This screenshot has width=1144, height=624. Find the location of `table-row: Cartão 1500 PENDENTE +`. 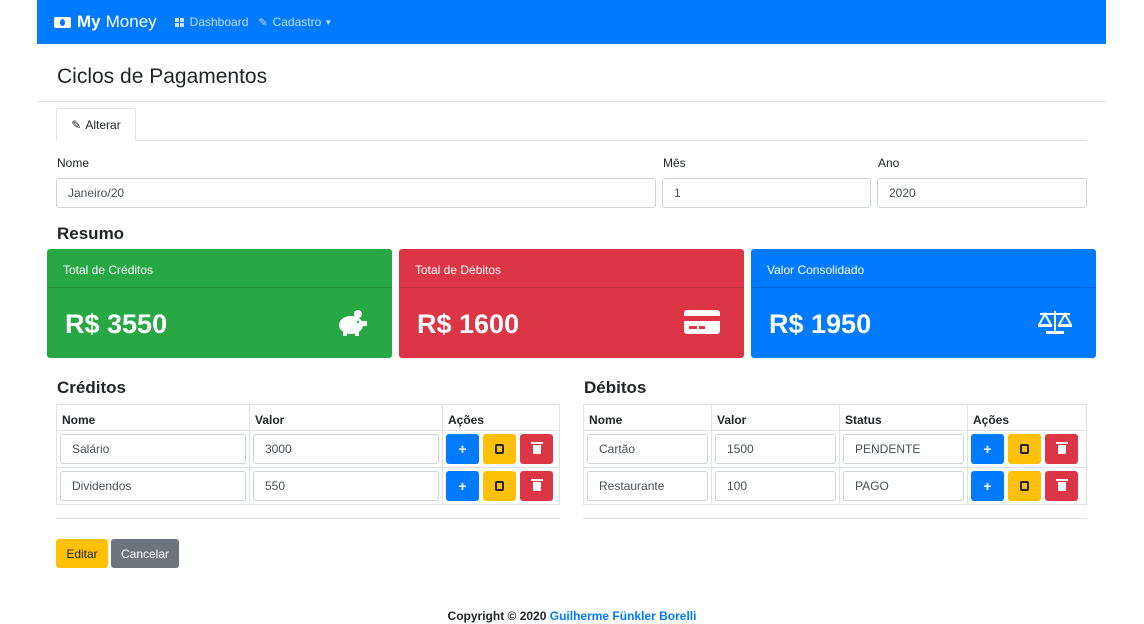

table-row: Cartão 1500 PENDENTE + is located at coordinates (835, 449).